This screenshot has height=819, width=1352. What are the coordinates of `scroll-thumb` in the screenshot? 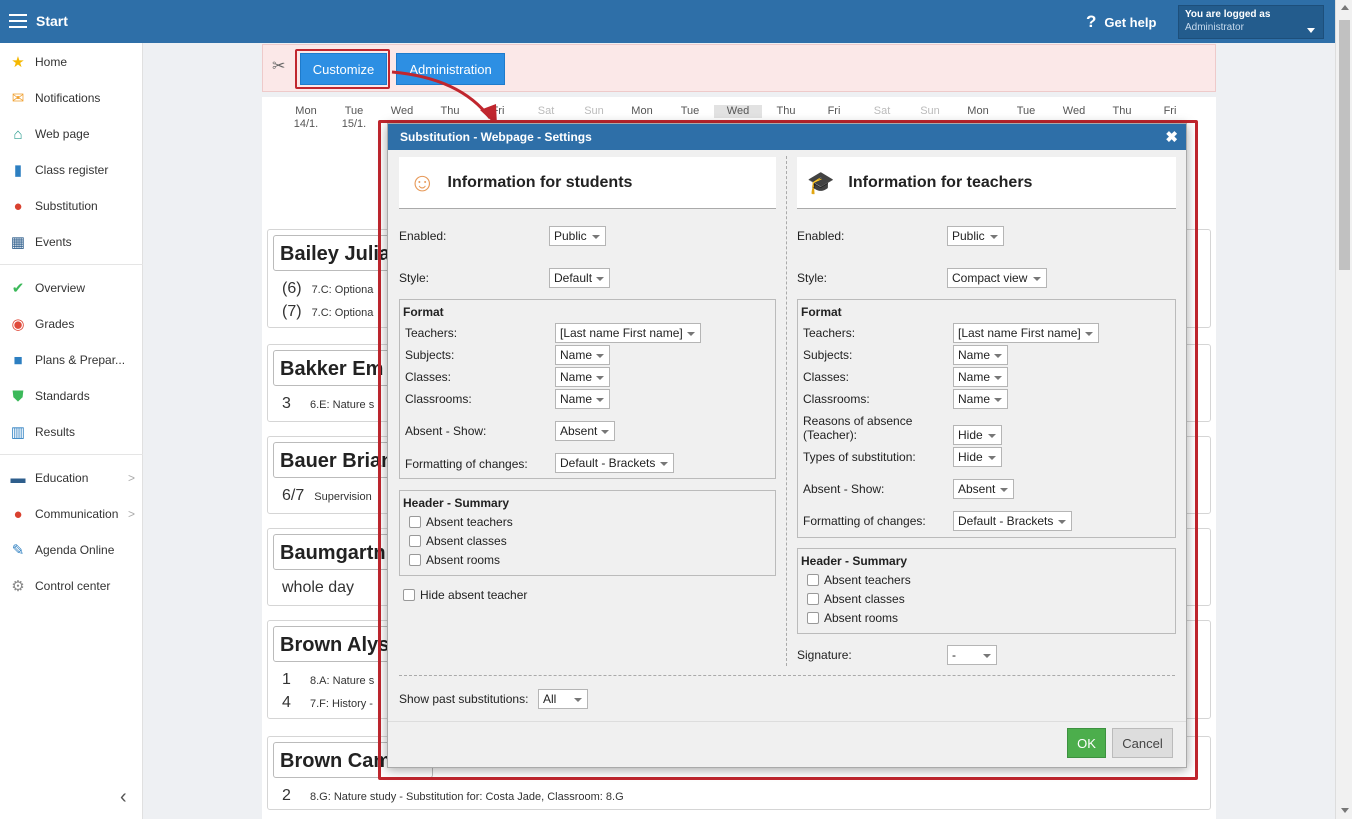 It's located at (1344, 145).